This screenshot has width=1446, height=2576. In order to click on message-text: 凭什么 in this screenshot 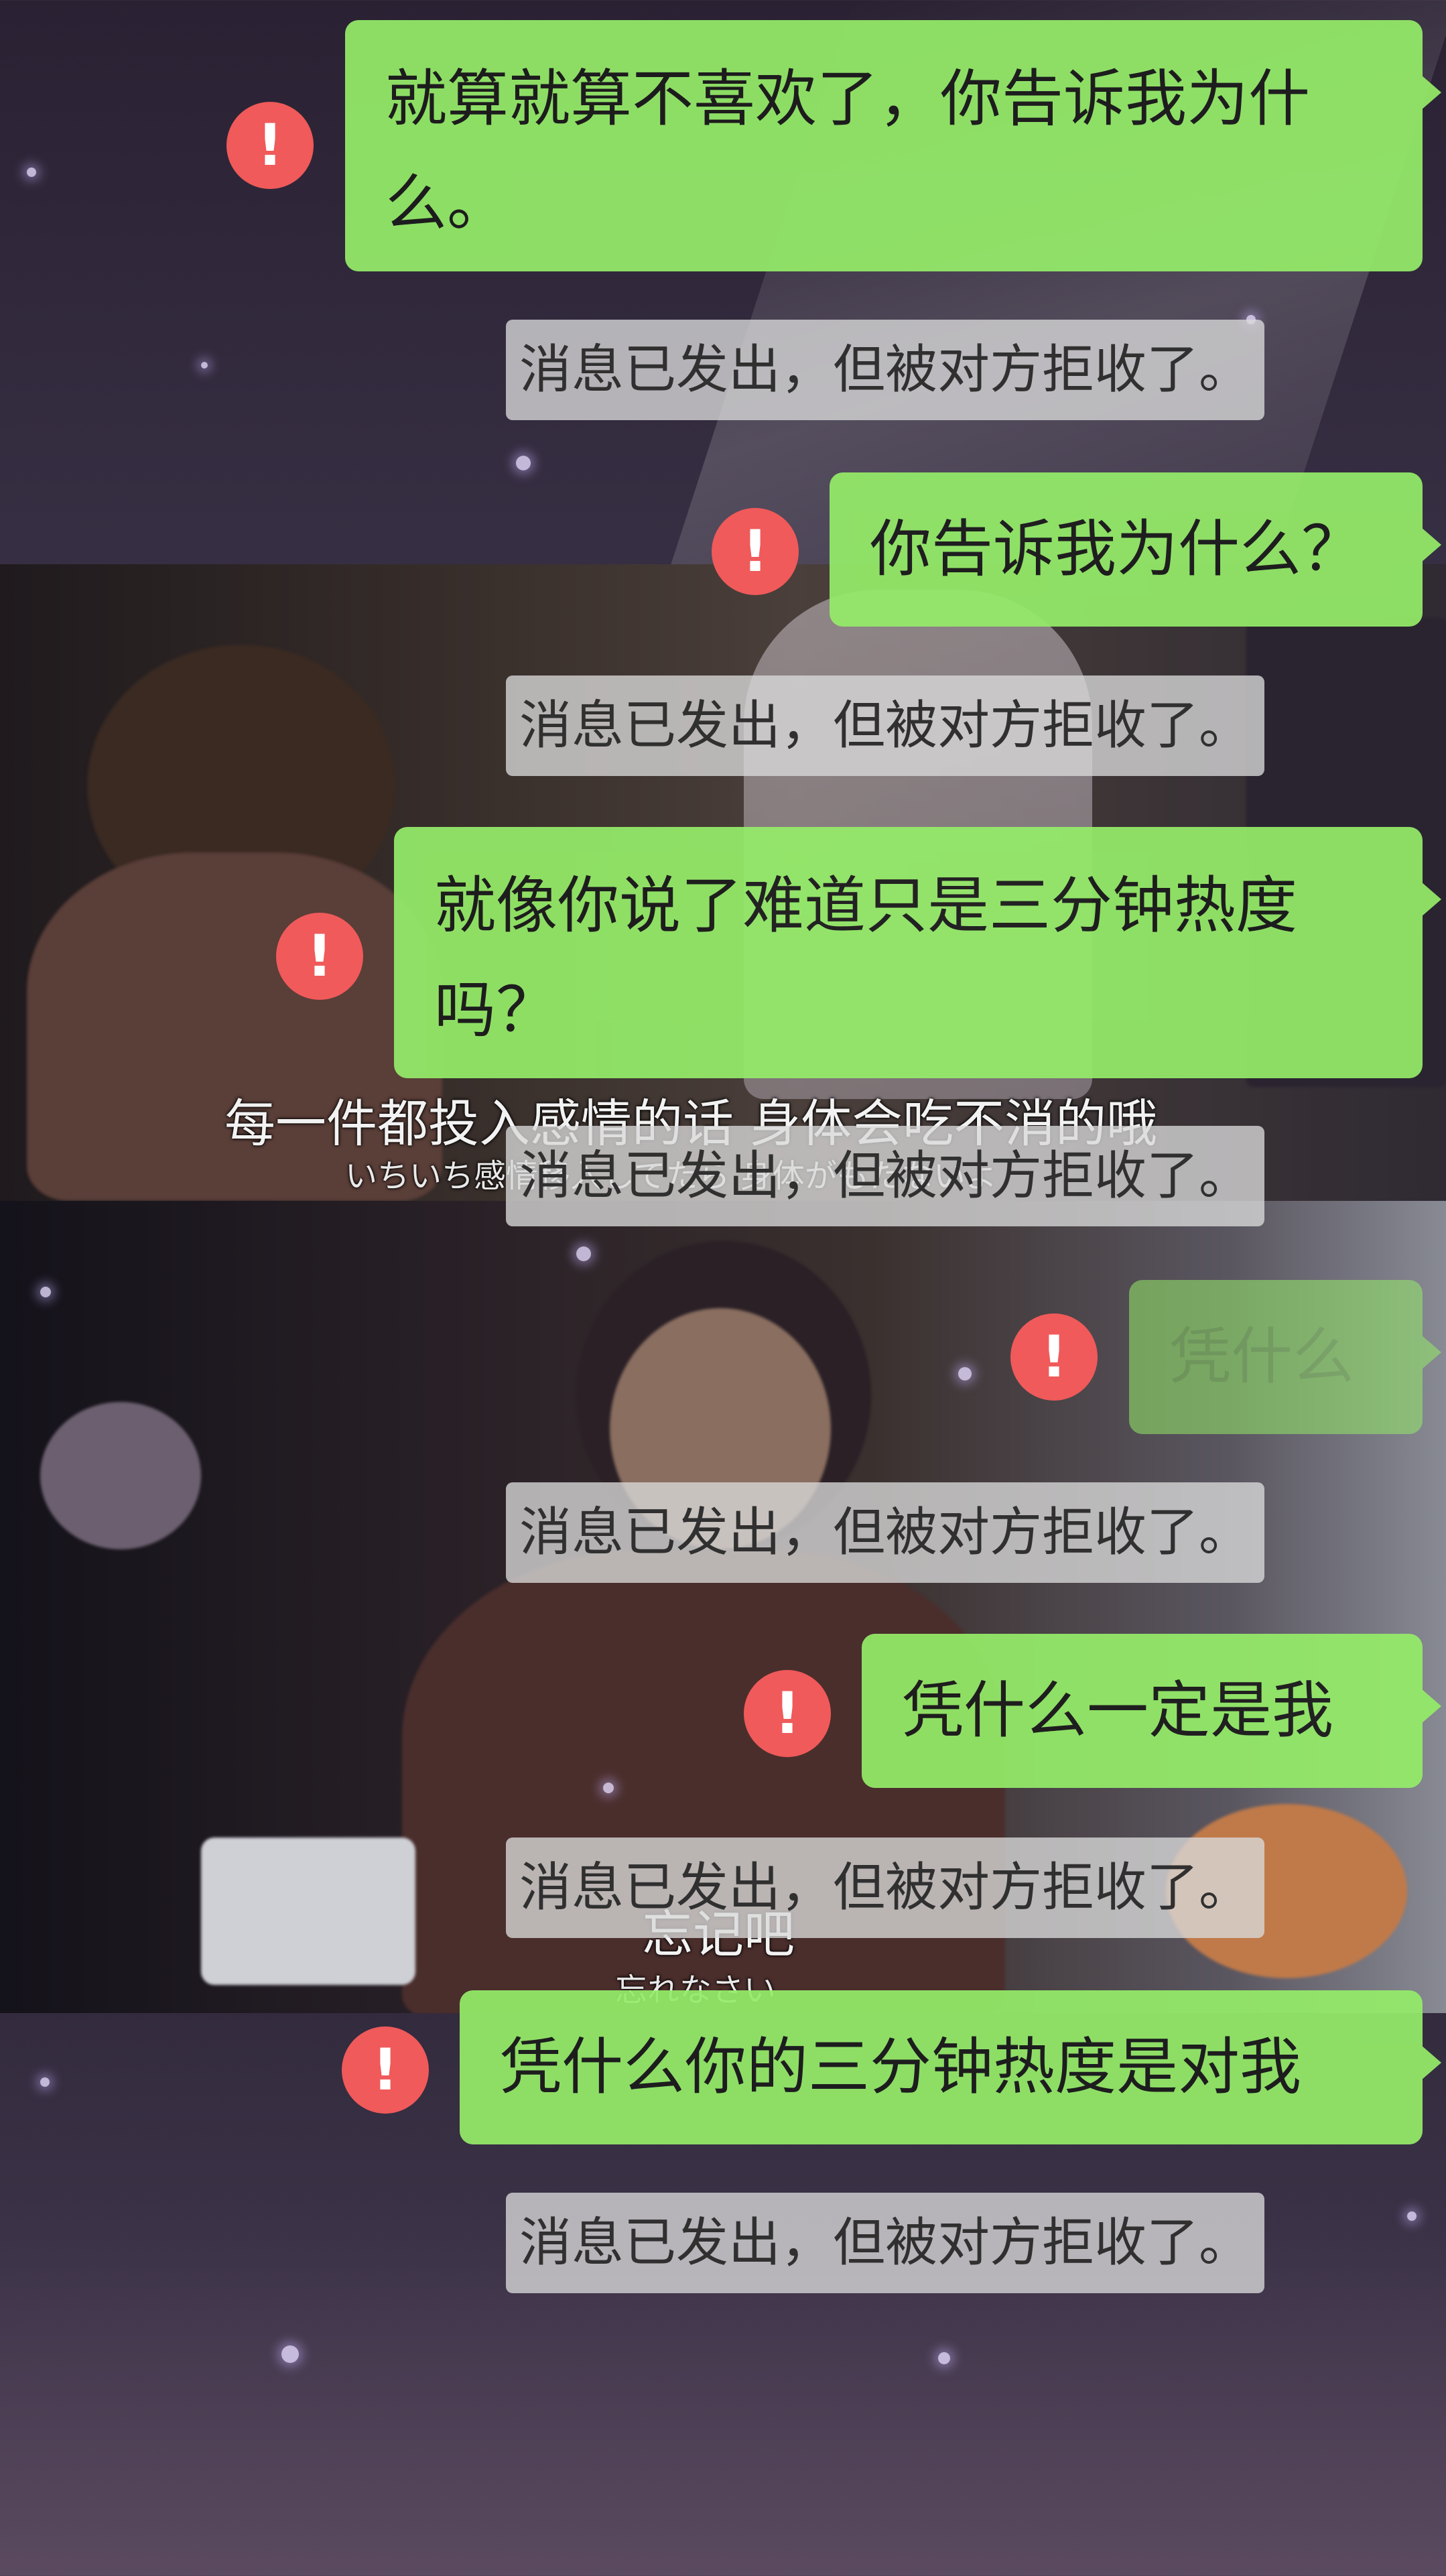, I will do `click(1262, 1357)`.